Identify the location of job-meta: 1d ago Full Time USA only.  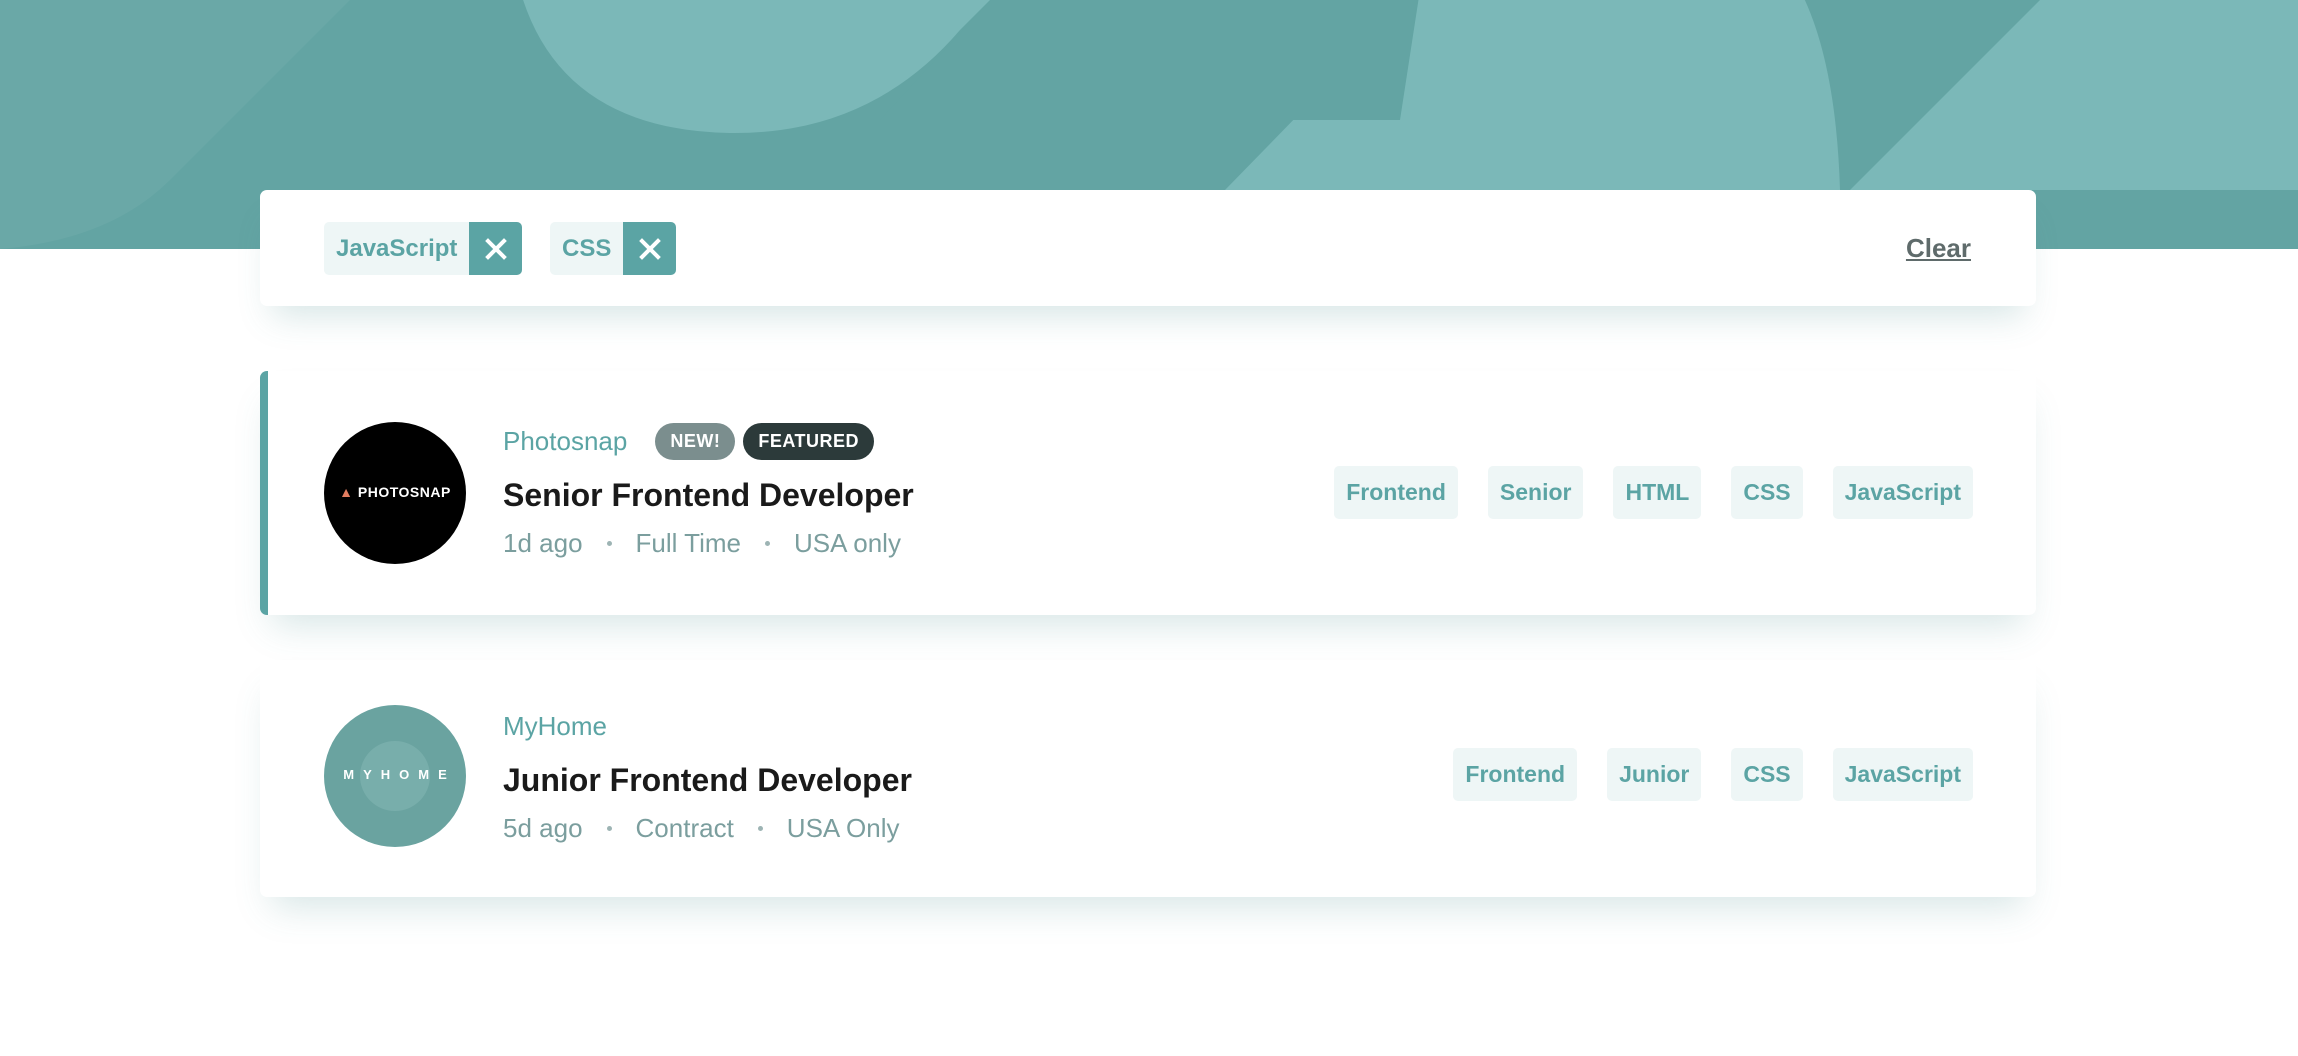
(708, 543).